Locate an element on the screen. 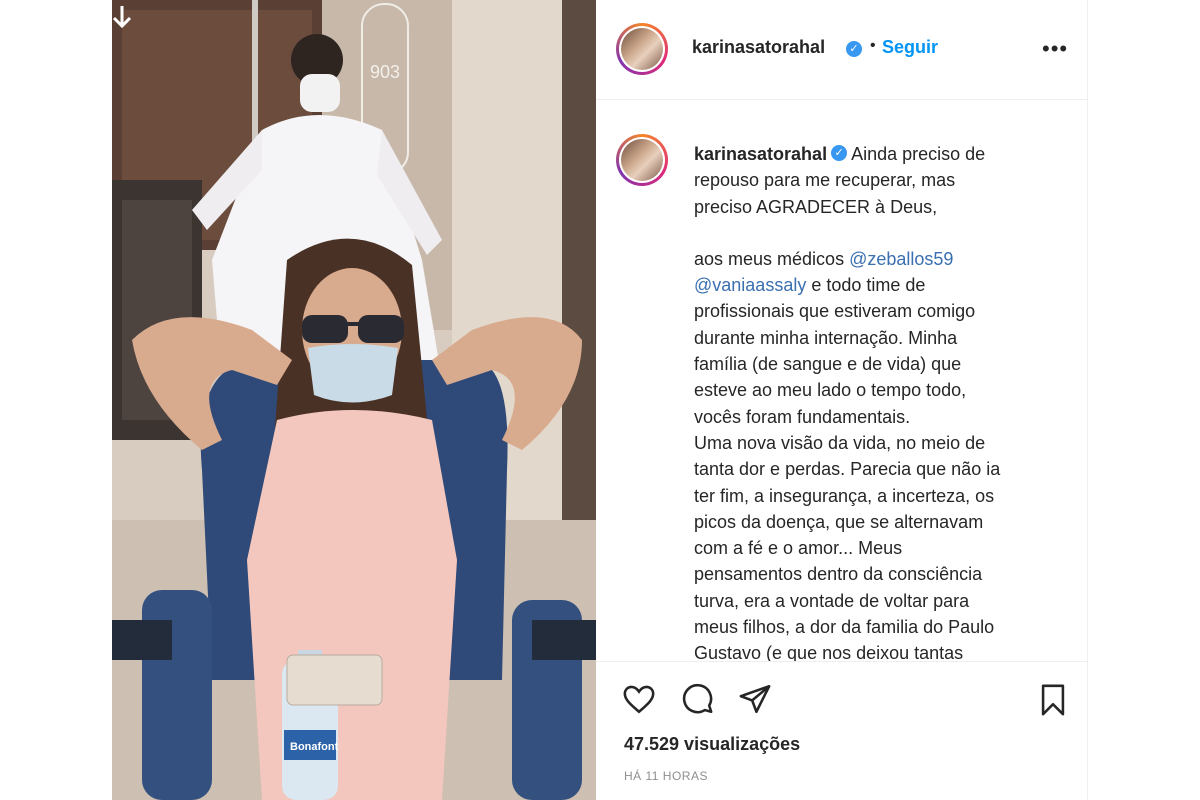 This screenshot has height=800, width=1200. caption-line: família (de sangue e de vida) que is located at coordinates (828, 364).